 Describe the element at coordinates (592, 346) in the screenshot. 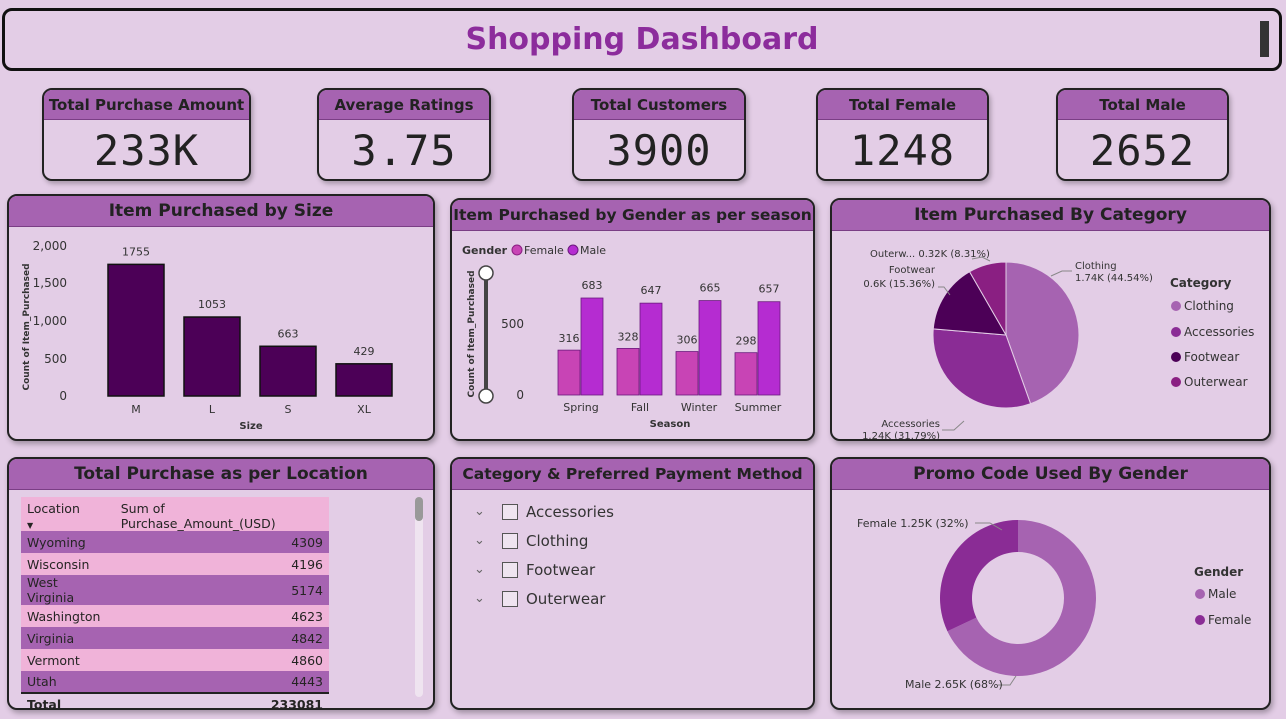

I see `bar-male-spring` at that location.